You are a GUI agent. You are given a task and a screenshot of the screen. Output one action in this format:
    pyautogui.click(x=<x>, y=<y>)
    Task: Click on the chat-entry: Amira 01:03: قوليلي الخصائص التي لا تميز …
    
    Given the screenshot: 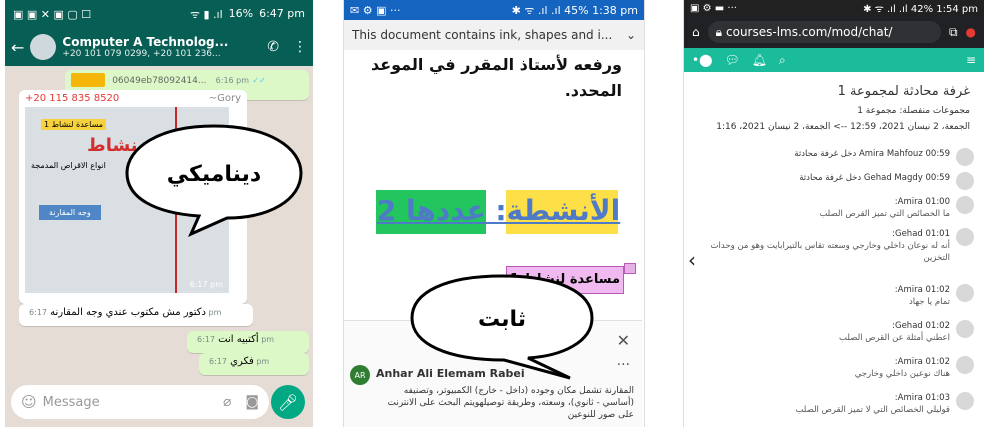 What is the action you would take?
    pyautogui.click(x=839, y=404)
    